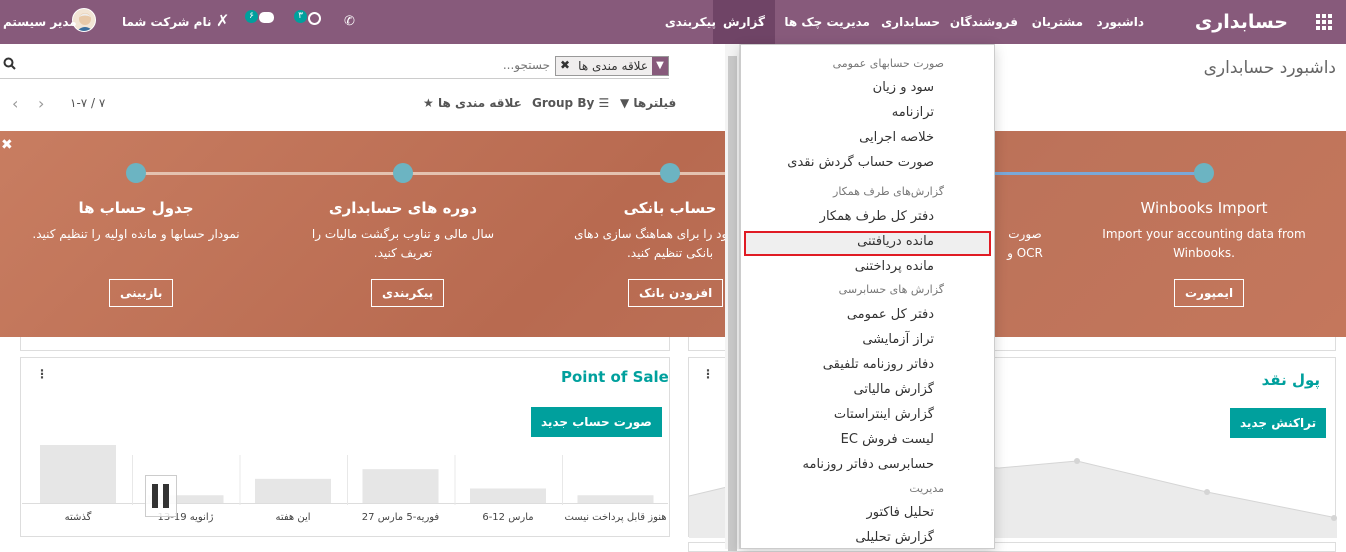 This screenshot has width=1346, height=552. Describe the element at coordinates (1204, 208) in the screenshot. I see `step-title: Winbooks Import` at that location.